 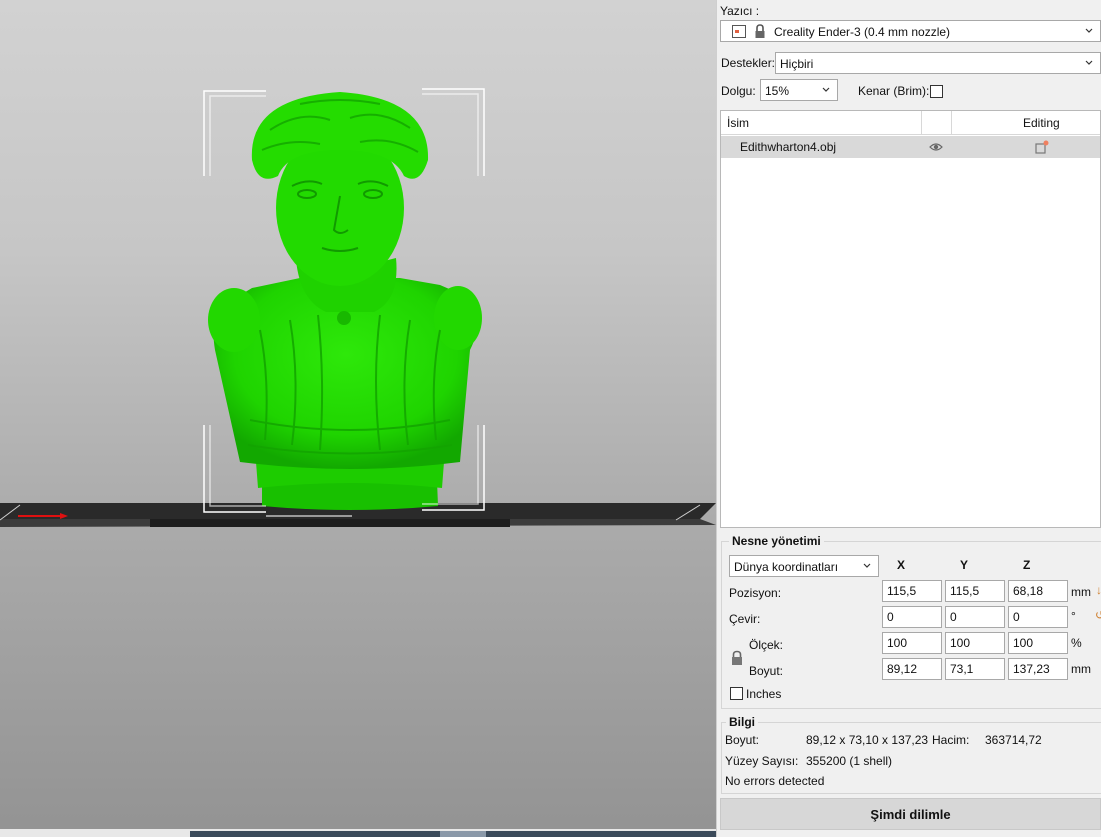 I want to click on scale-unit: %, so click(x=1076, y=643).